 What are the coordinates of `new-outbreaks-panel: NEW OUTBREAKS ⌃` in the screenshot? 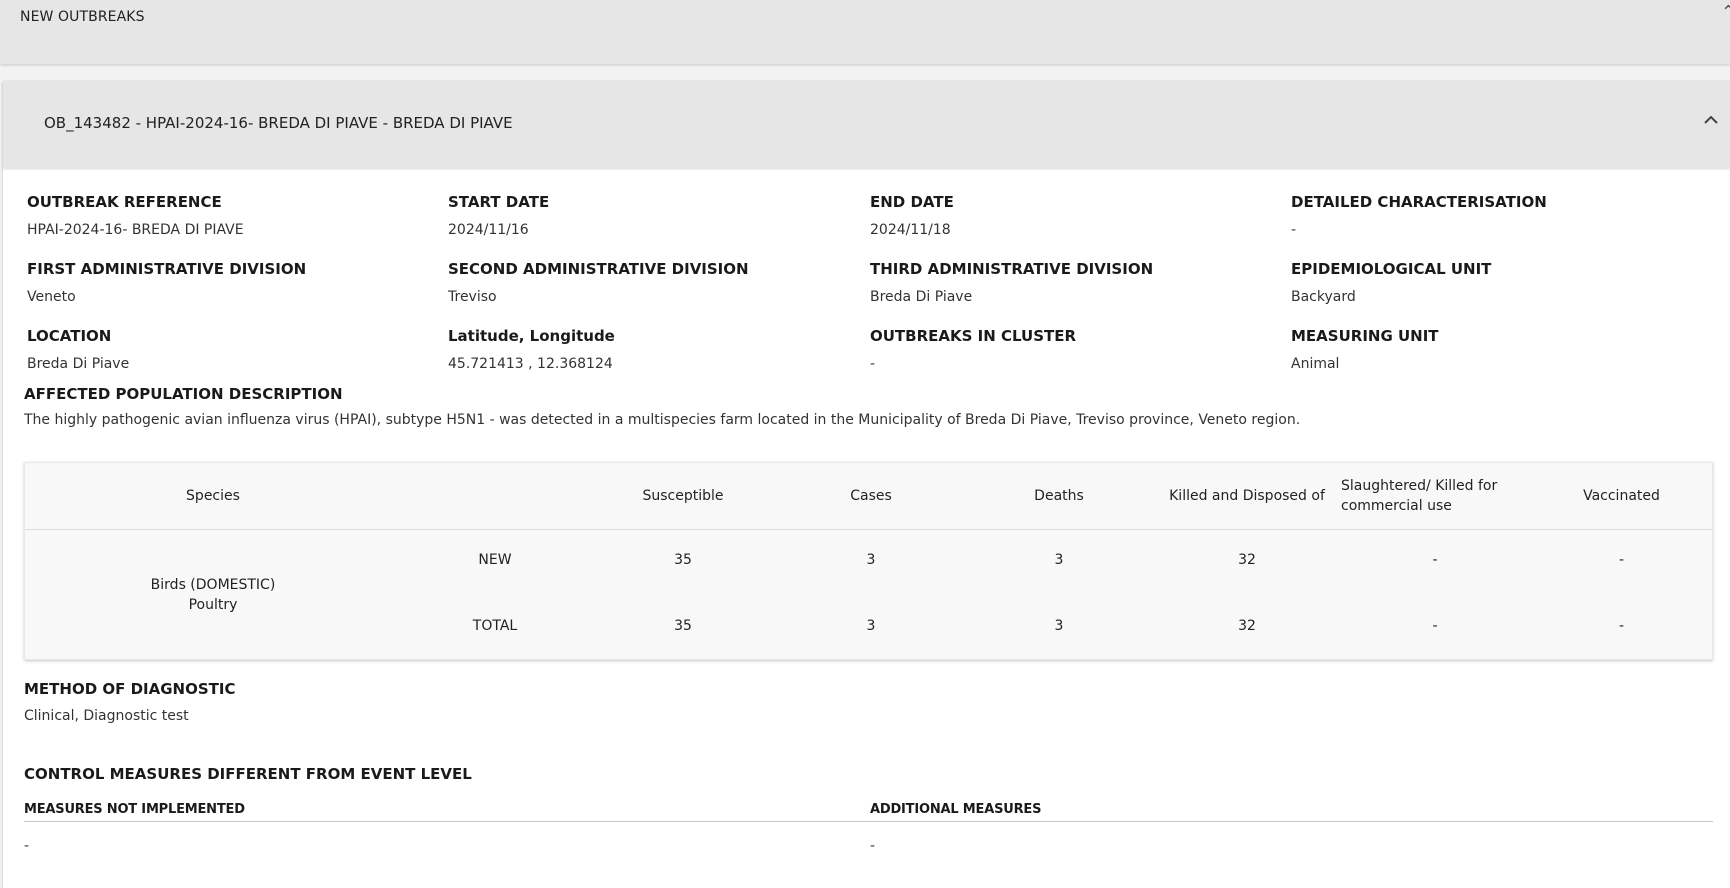 It's located at (865, 32).